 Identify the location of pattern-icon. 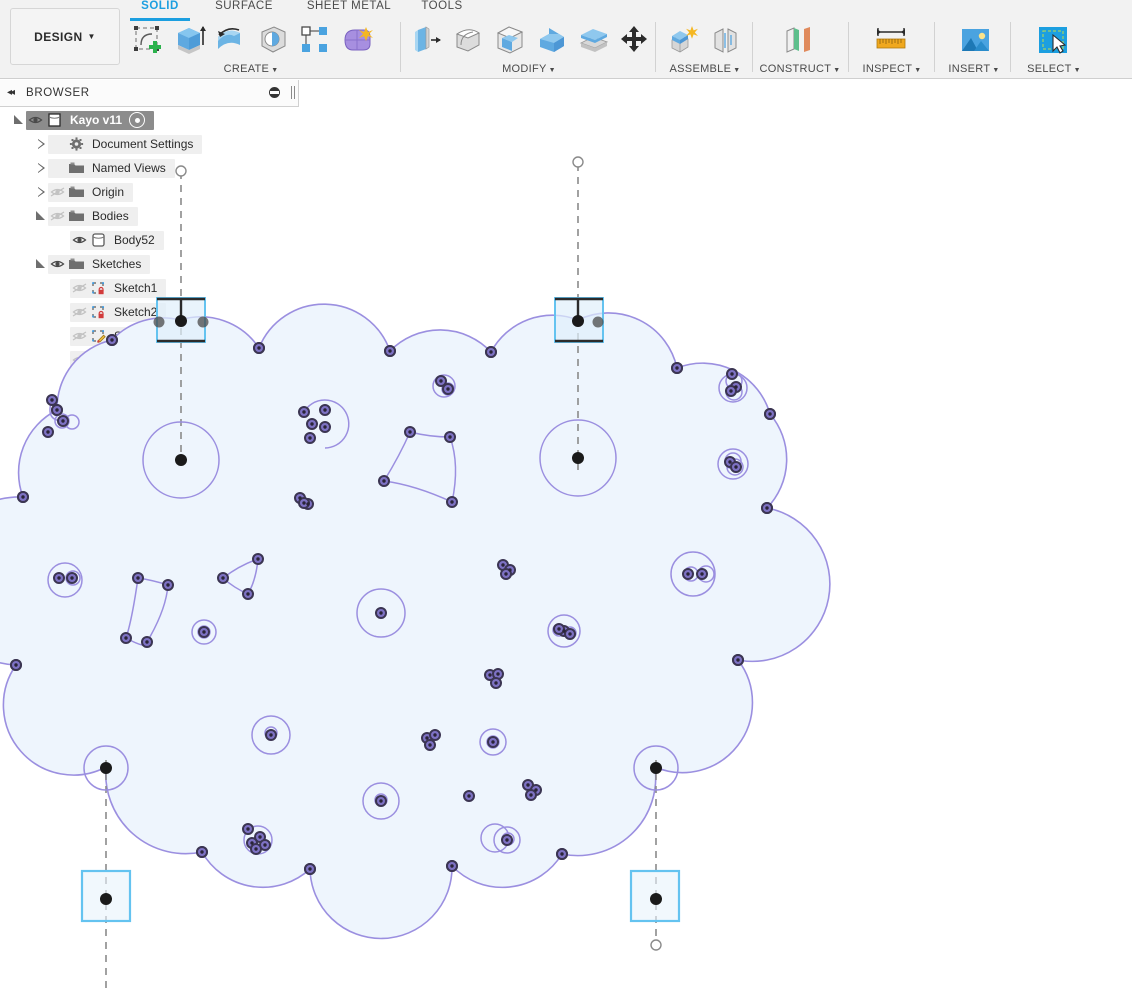
(315, 40).